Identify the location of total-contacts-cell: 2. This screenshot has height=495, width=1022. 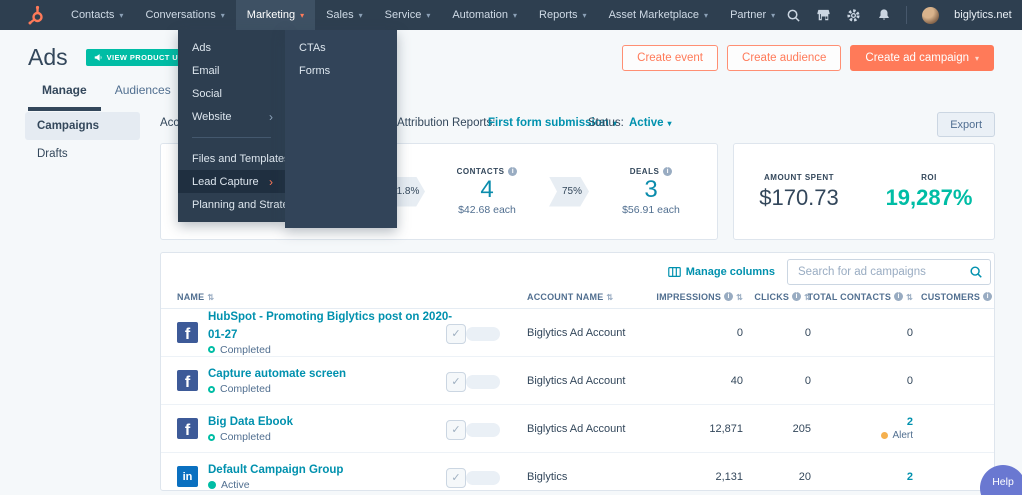
(870, 477).